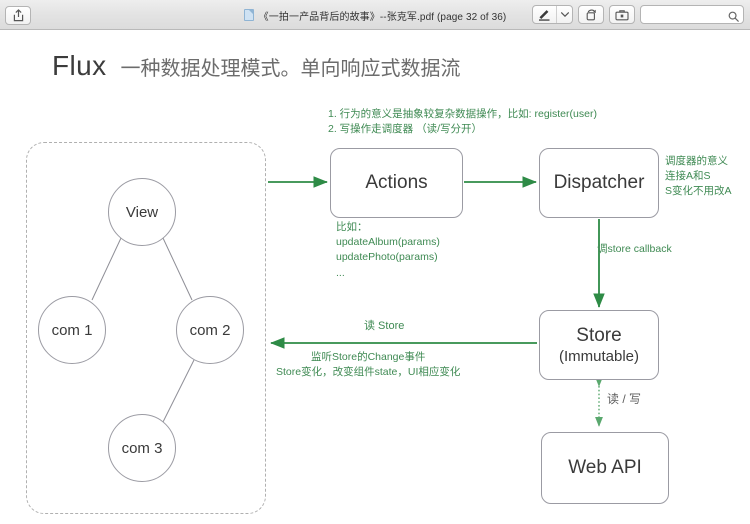 This screenshot has width=750, height=524. I want to click on node-com-1-label: com 1, so click(72, 330).